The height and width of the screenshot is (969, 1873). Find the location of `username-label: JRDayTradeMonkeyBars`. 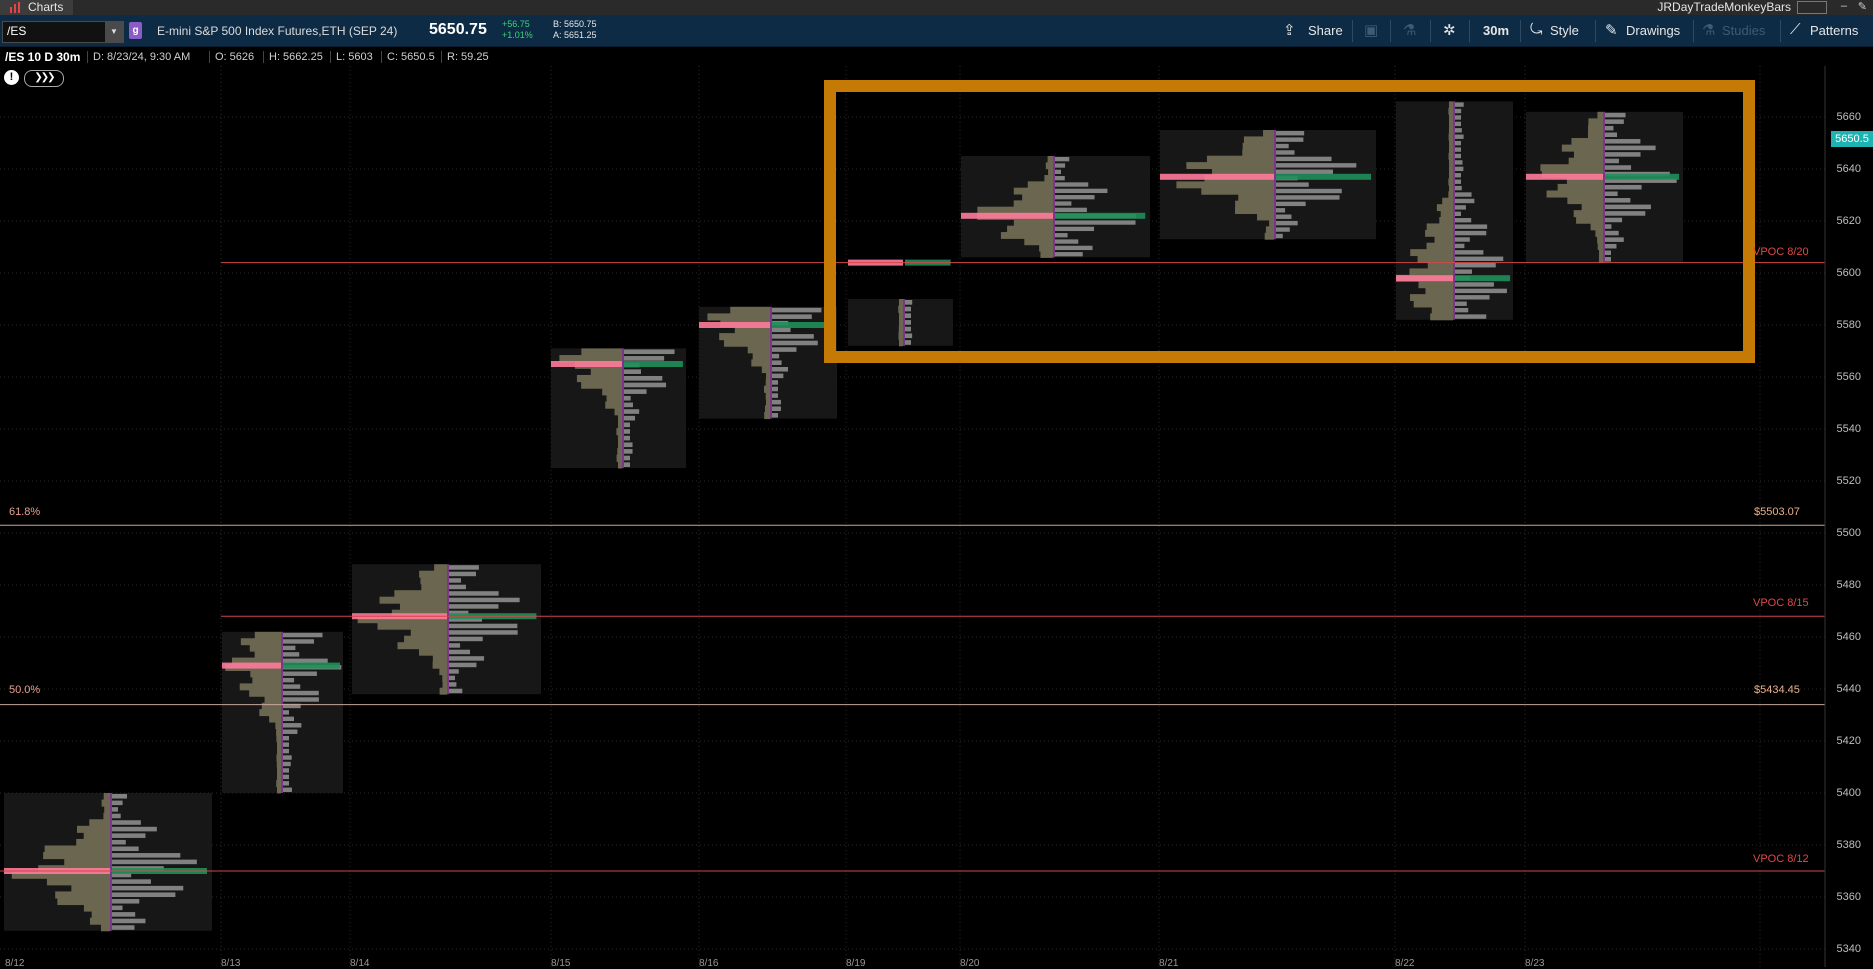

username-label: JRDayTradeMonkeyBars is located at coordinates (1724, 7).